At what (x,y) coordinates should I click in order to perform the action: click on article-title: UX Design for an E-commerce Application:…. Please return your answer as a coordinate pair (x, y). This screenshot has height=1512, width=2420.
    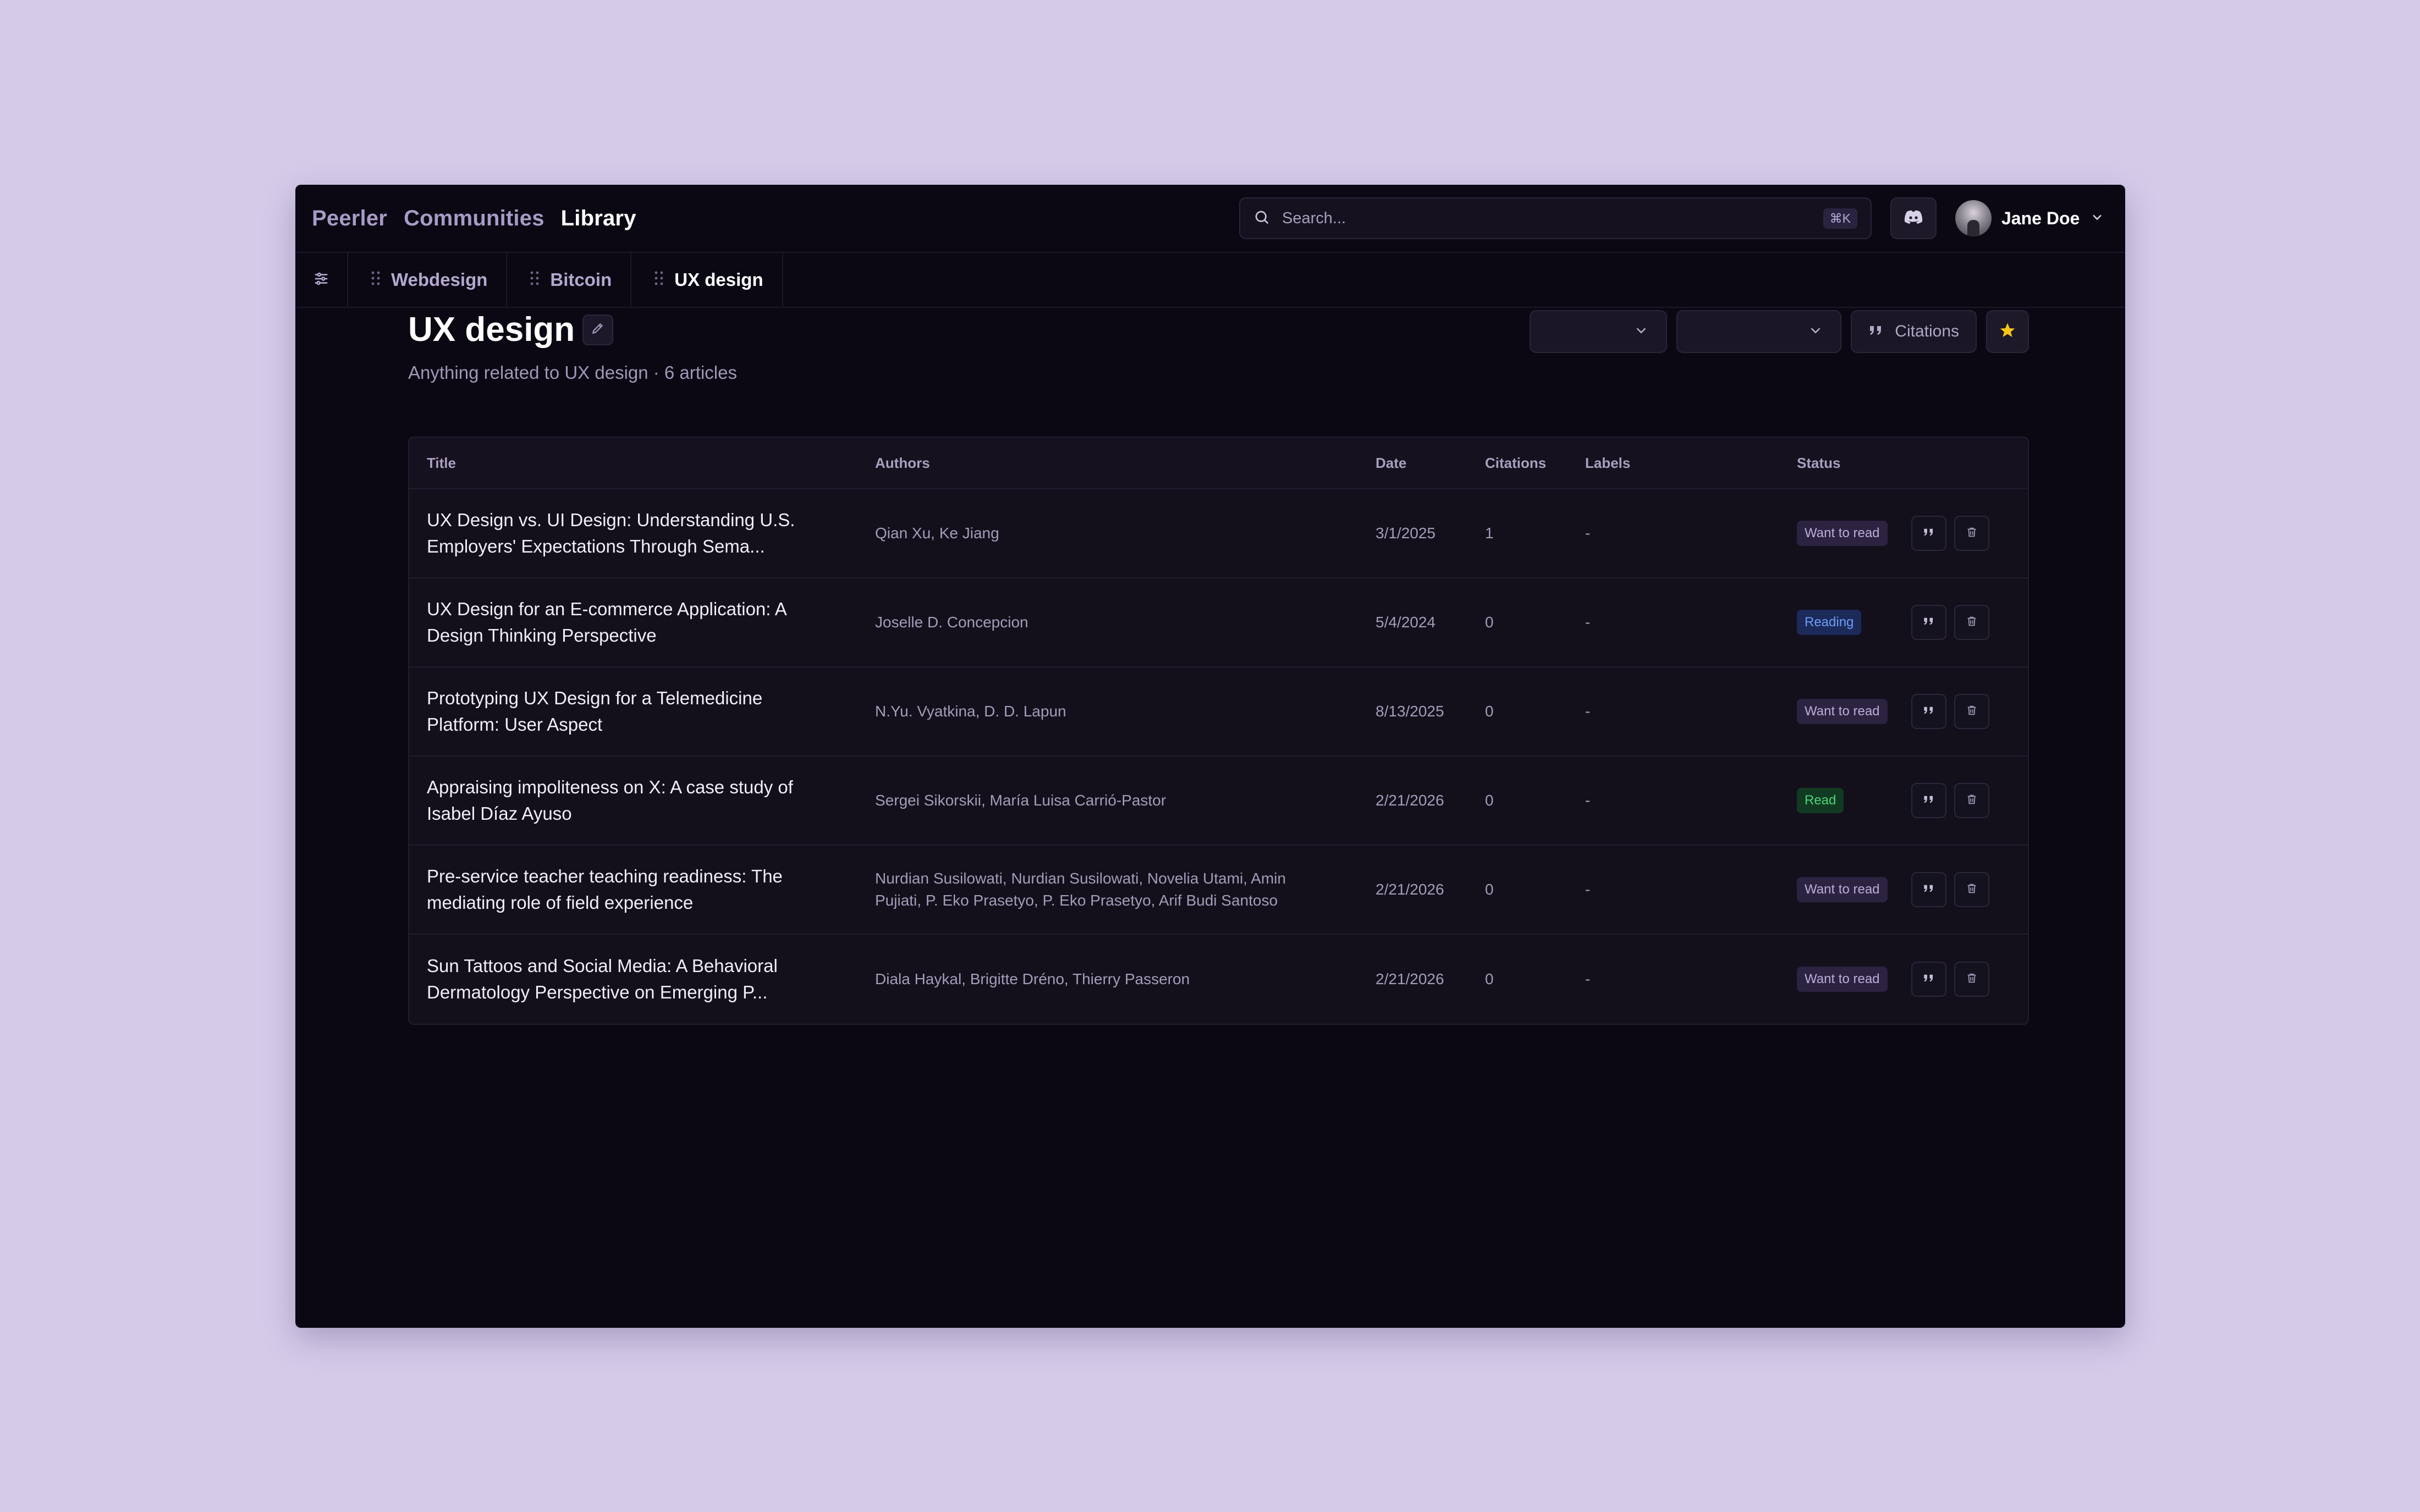
    Looking at the image, I should click on (633, 622).